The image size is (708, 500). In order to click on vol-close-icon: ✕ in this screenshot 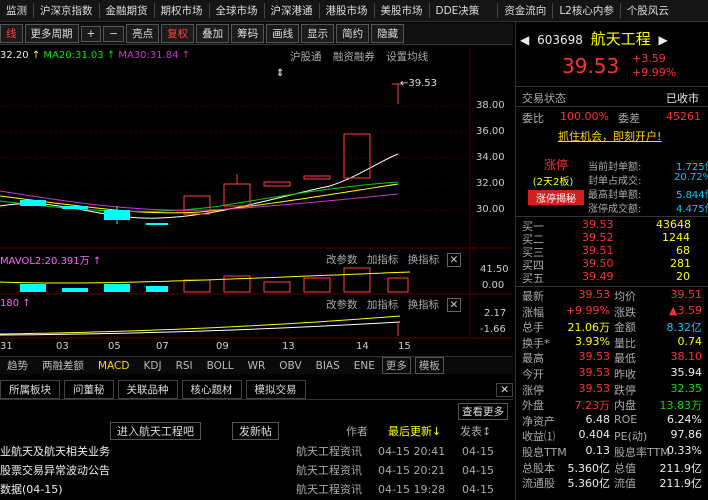, I will do `click(454, 260)`.